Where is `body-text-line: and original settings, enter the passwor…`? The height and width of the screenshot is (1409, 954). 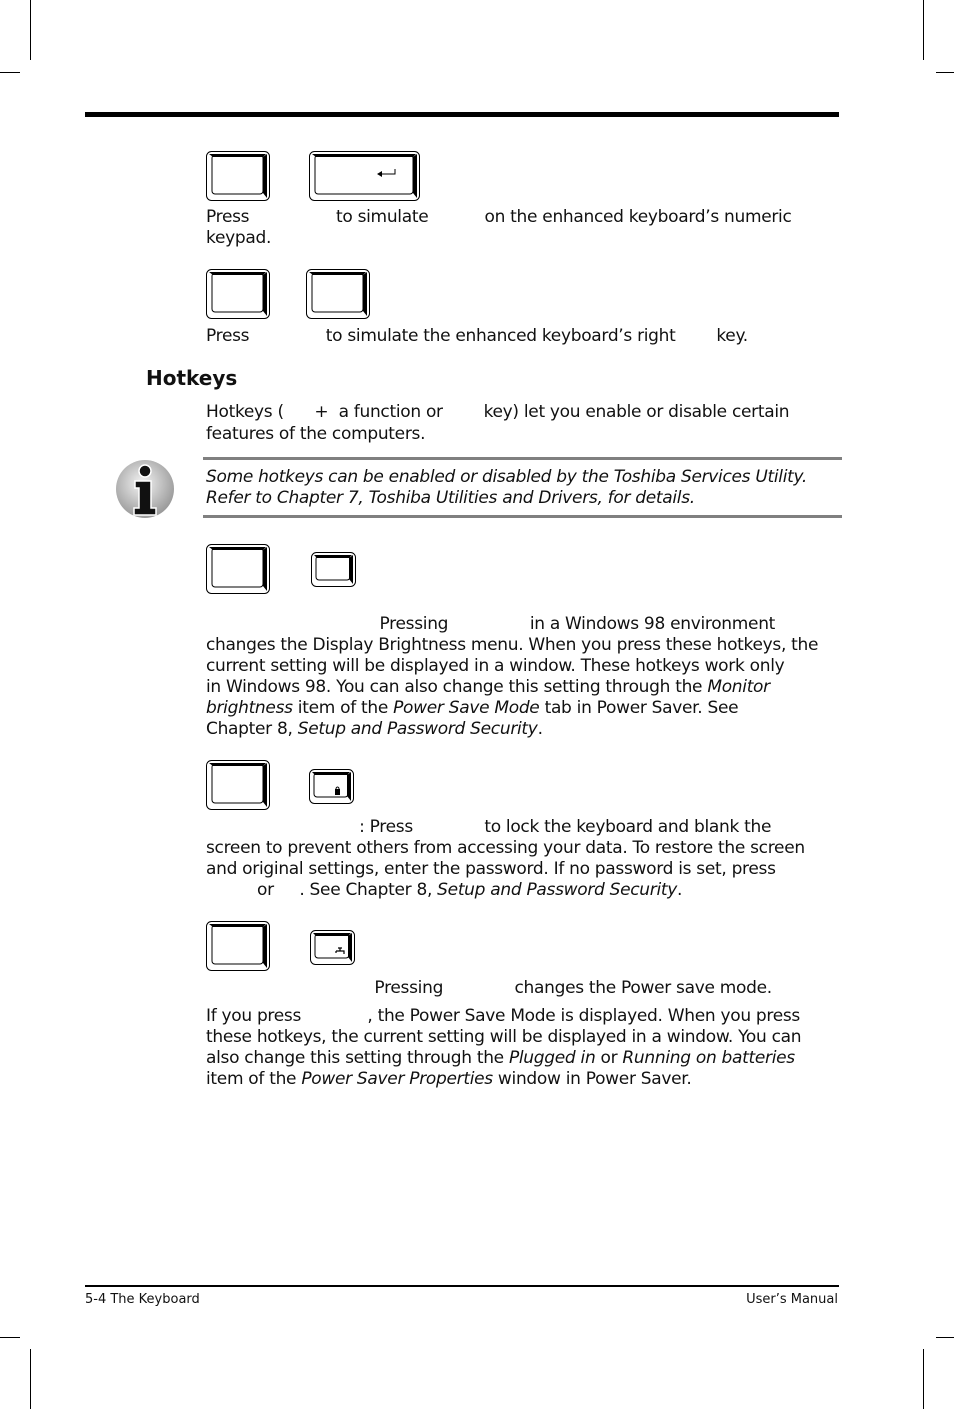
body-text-line: and original settings, enter the passwor… is located at coordinates (491, 869).